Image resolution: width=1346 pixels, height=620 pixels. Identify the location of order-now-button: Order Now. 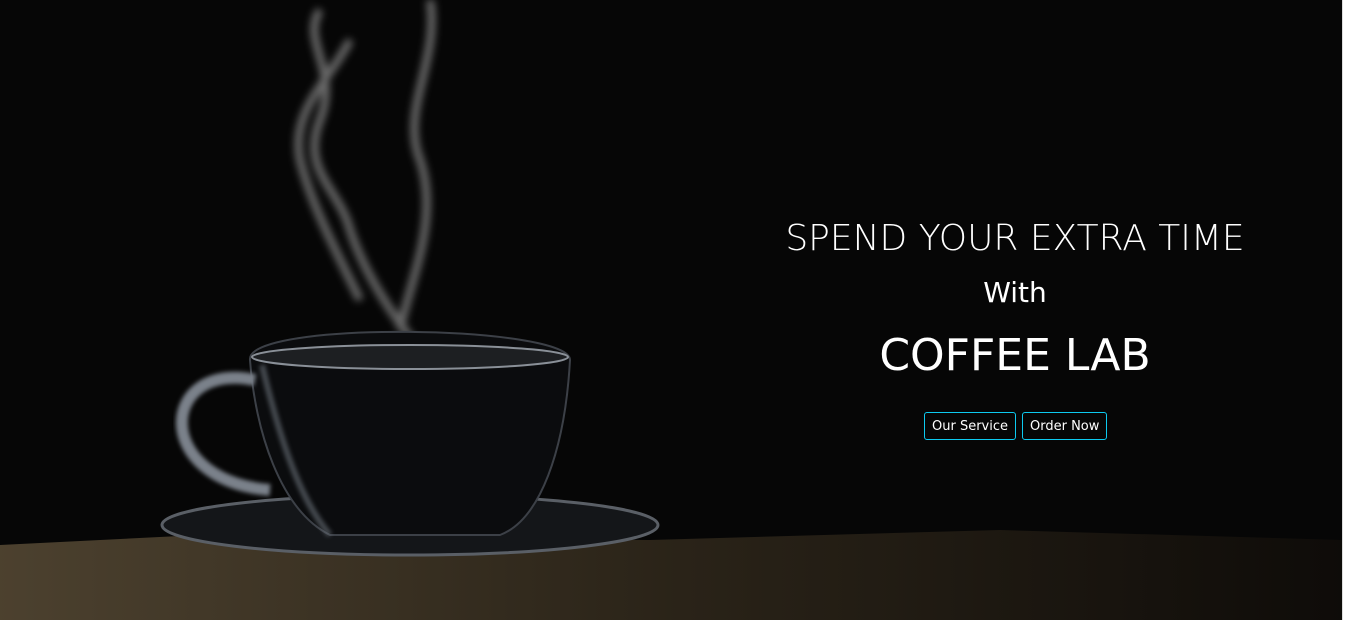
(1065, 426).